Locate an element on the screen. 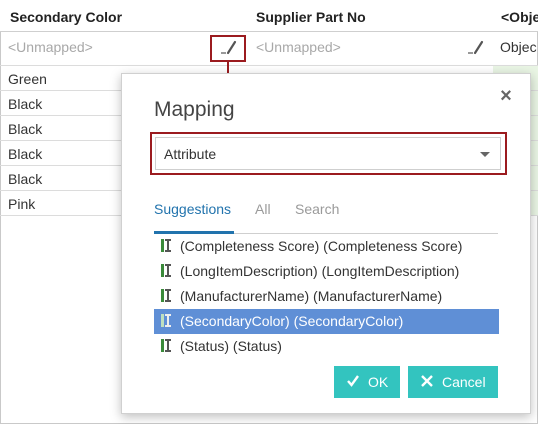 The height and width of the screenshot is (424, 538). suggestion-item-selected: (SecondaryColor) (SecondaryColor) is located at coordinates (326, 321).